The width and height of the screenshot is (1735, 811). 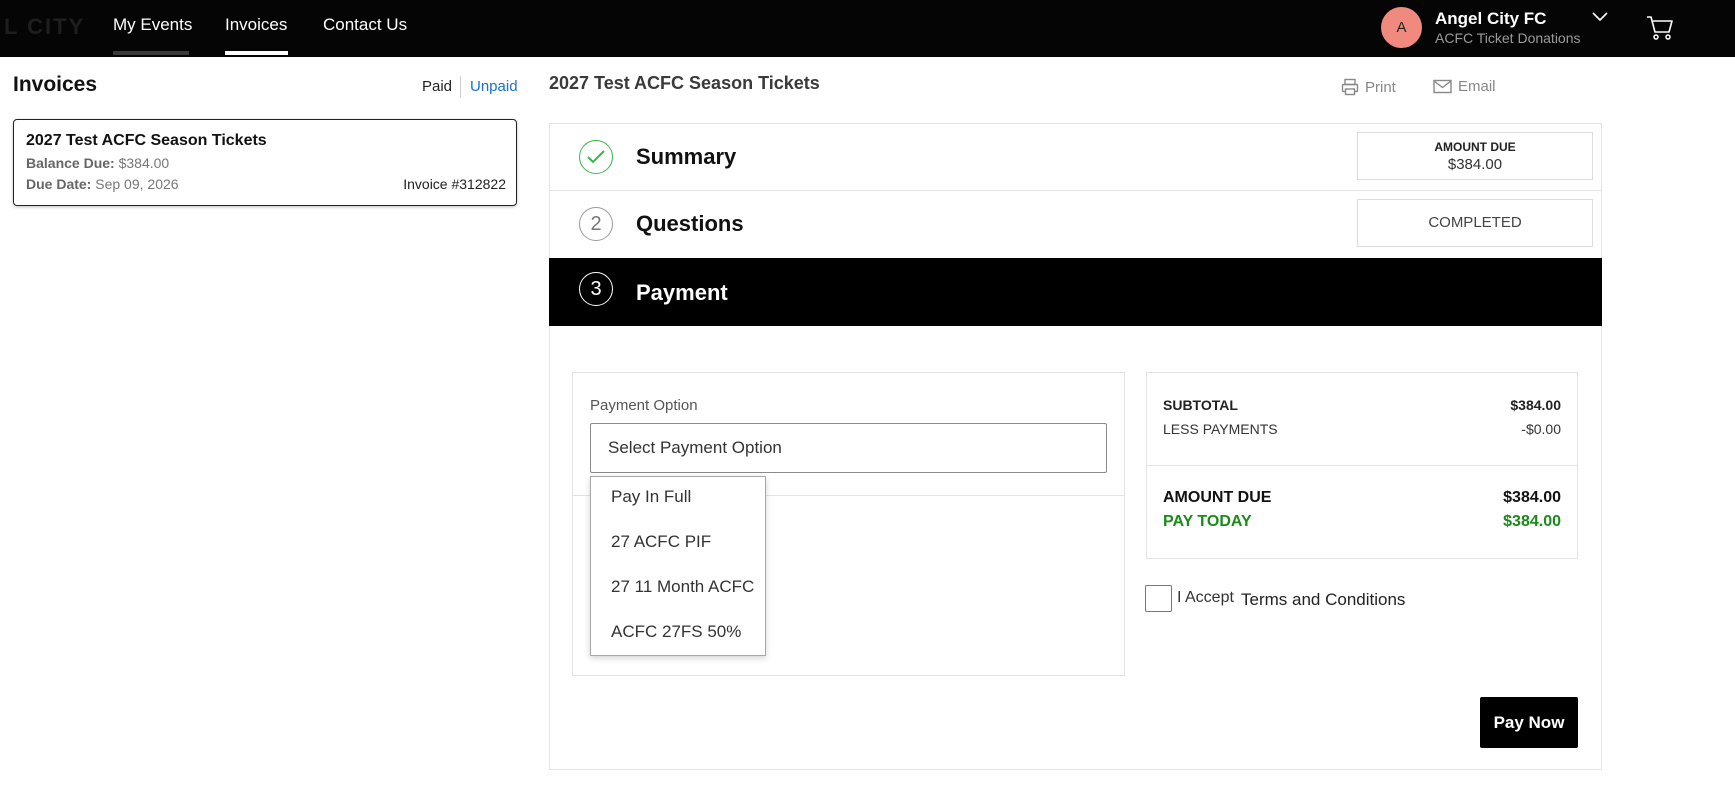 I want to click on step-questions: 2 Questions COMPLETED, so click(x=1075, y=224).